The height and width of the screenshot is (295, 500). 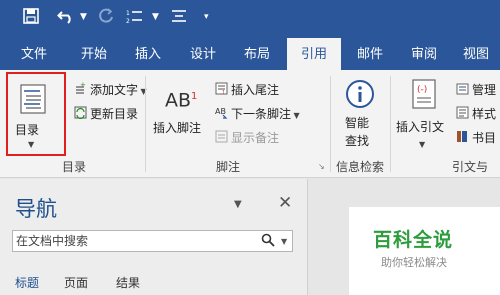 I want to click on search-options-dropdown-icon: ▼, so click(x=284, y=241).